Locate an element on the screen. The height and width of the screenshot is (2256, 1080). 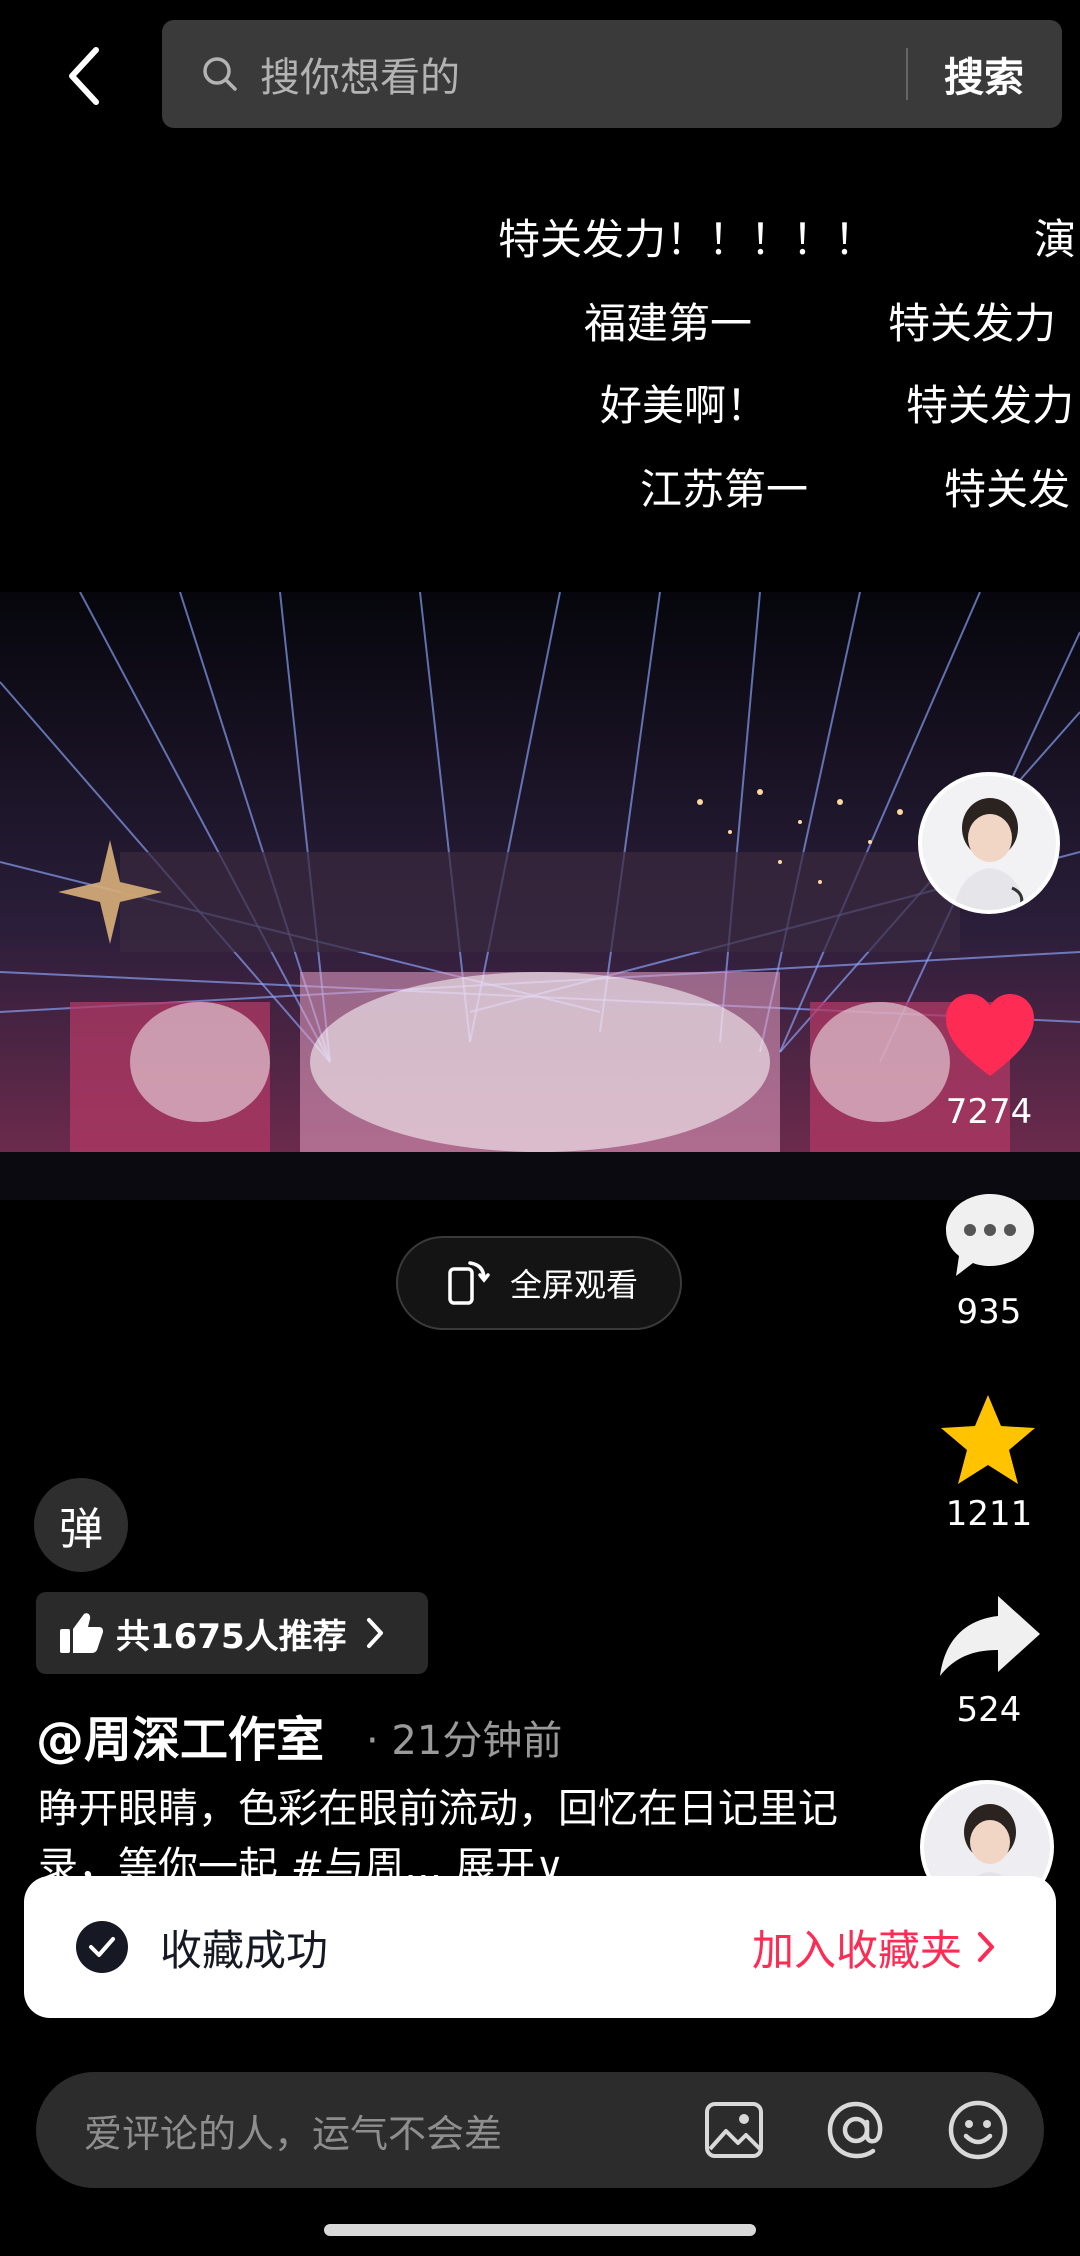
chevron-left-icon is located at coordinates (84, 76).